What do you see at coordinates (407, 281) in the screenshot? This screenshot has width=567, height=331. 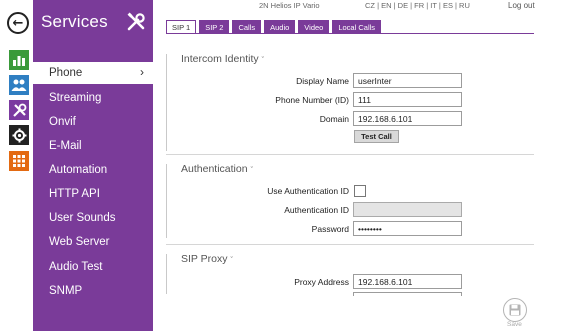 I see `proxy-address-input` at bounding box center [407, 281].